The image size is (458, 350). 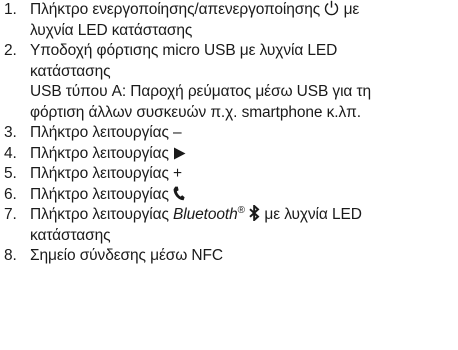 I want to click on list-item: 6. Πλήκτρο λειτουργίας, so click(x=229, y=195).